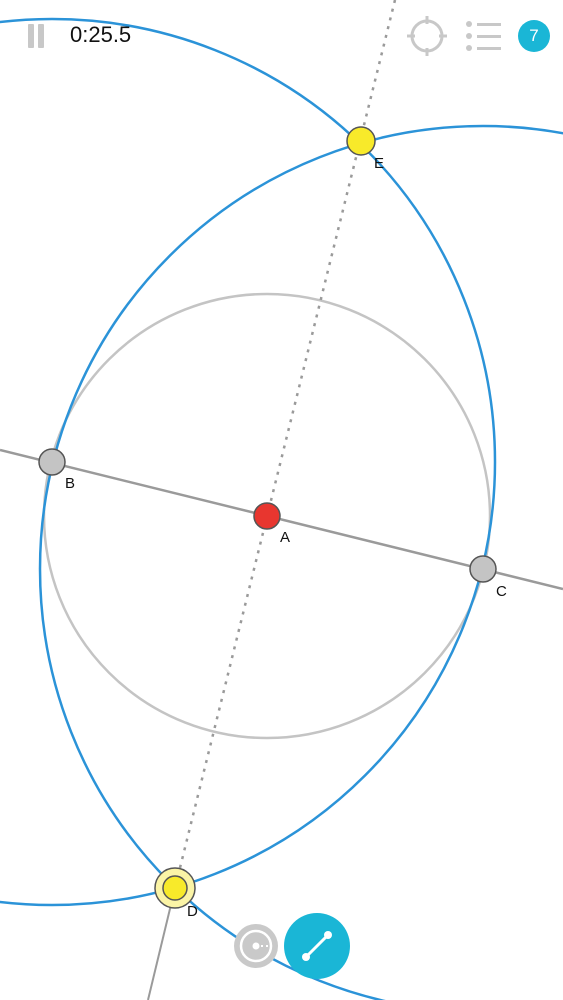  I want to click on line-tool-icon, so click(317, 946).